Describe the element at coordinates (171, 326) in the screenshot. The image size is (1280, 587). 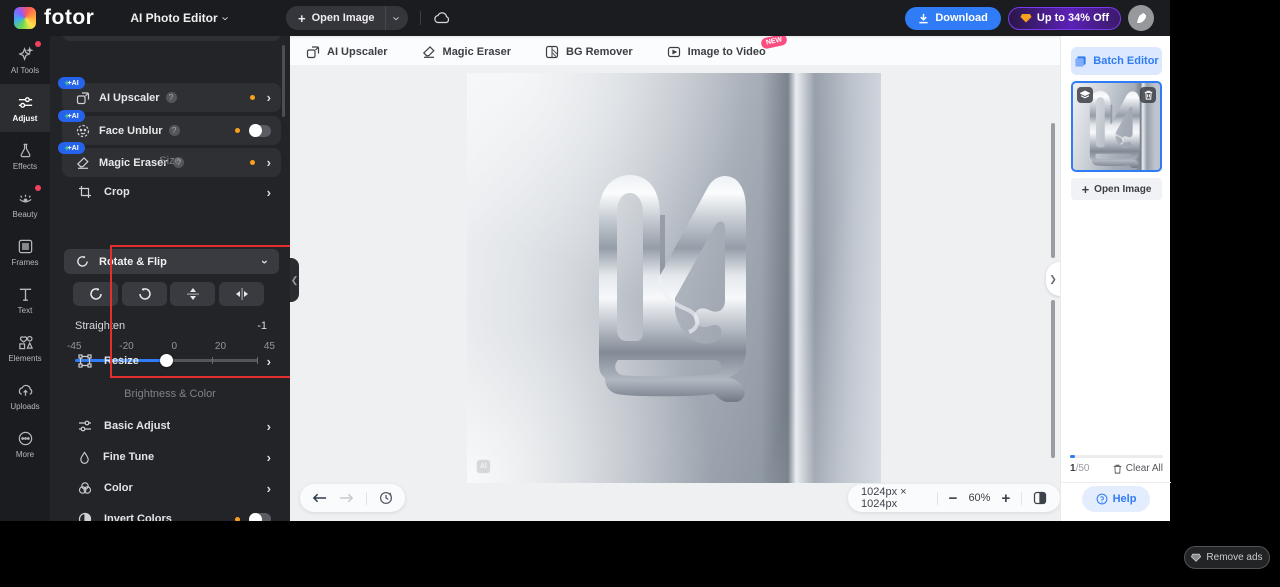
I see `straighten-row: Straighten -1` at that location.